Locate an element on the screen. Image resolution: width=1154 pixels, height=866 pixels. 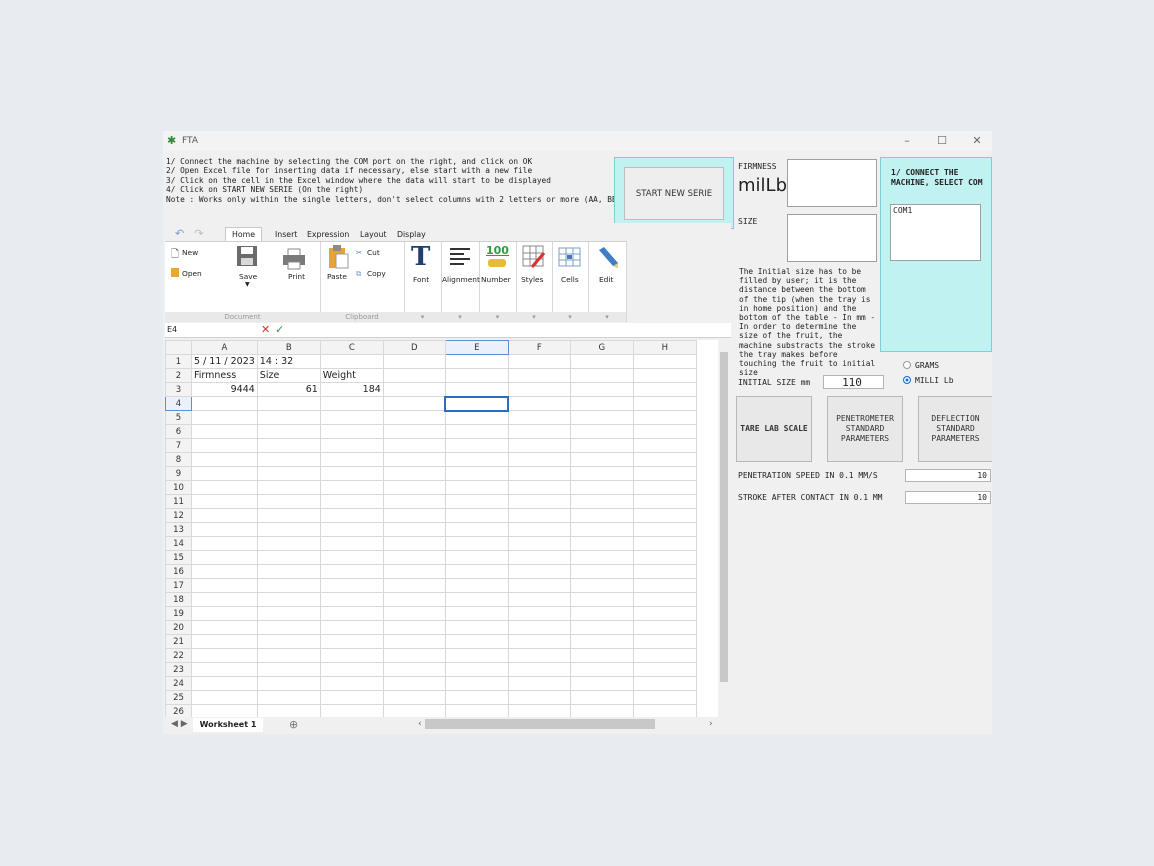
start-new-serie-button: START NEW SERIE is located at coordinates (674, 193).